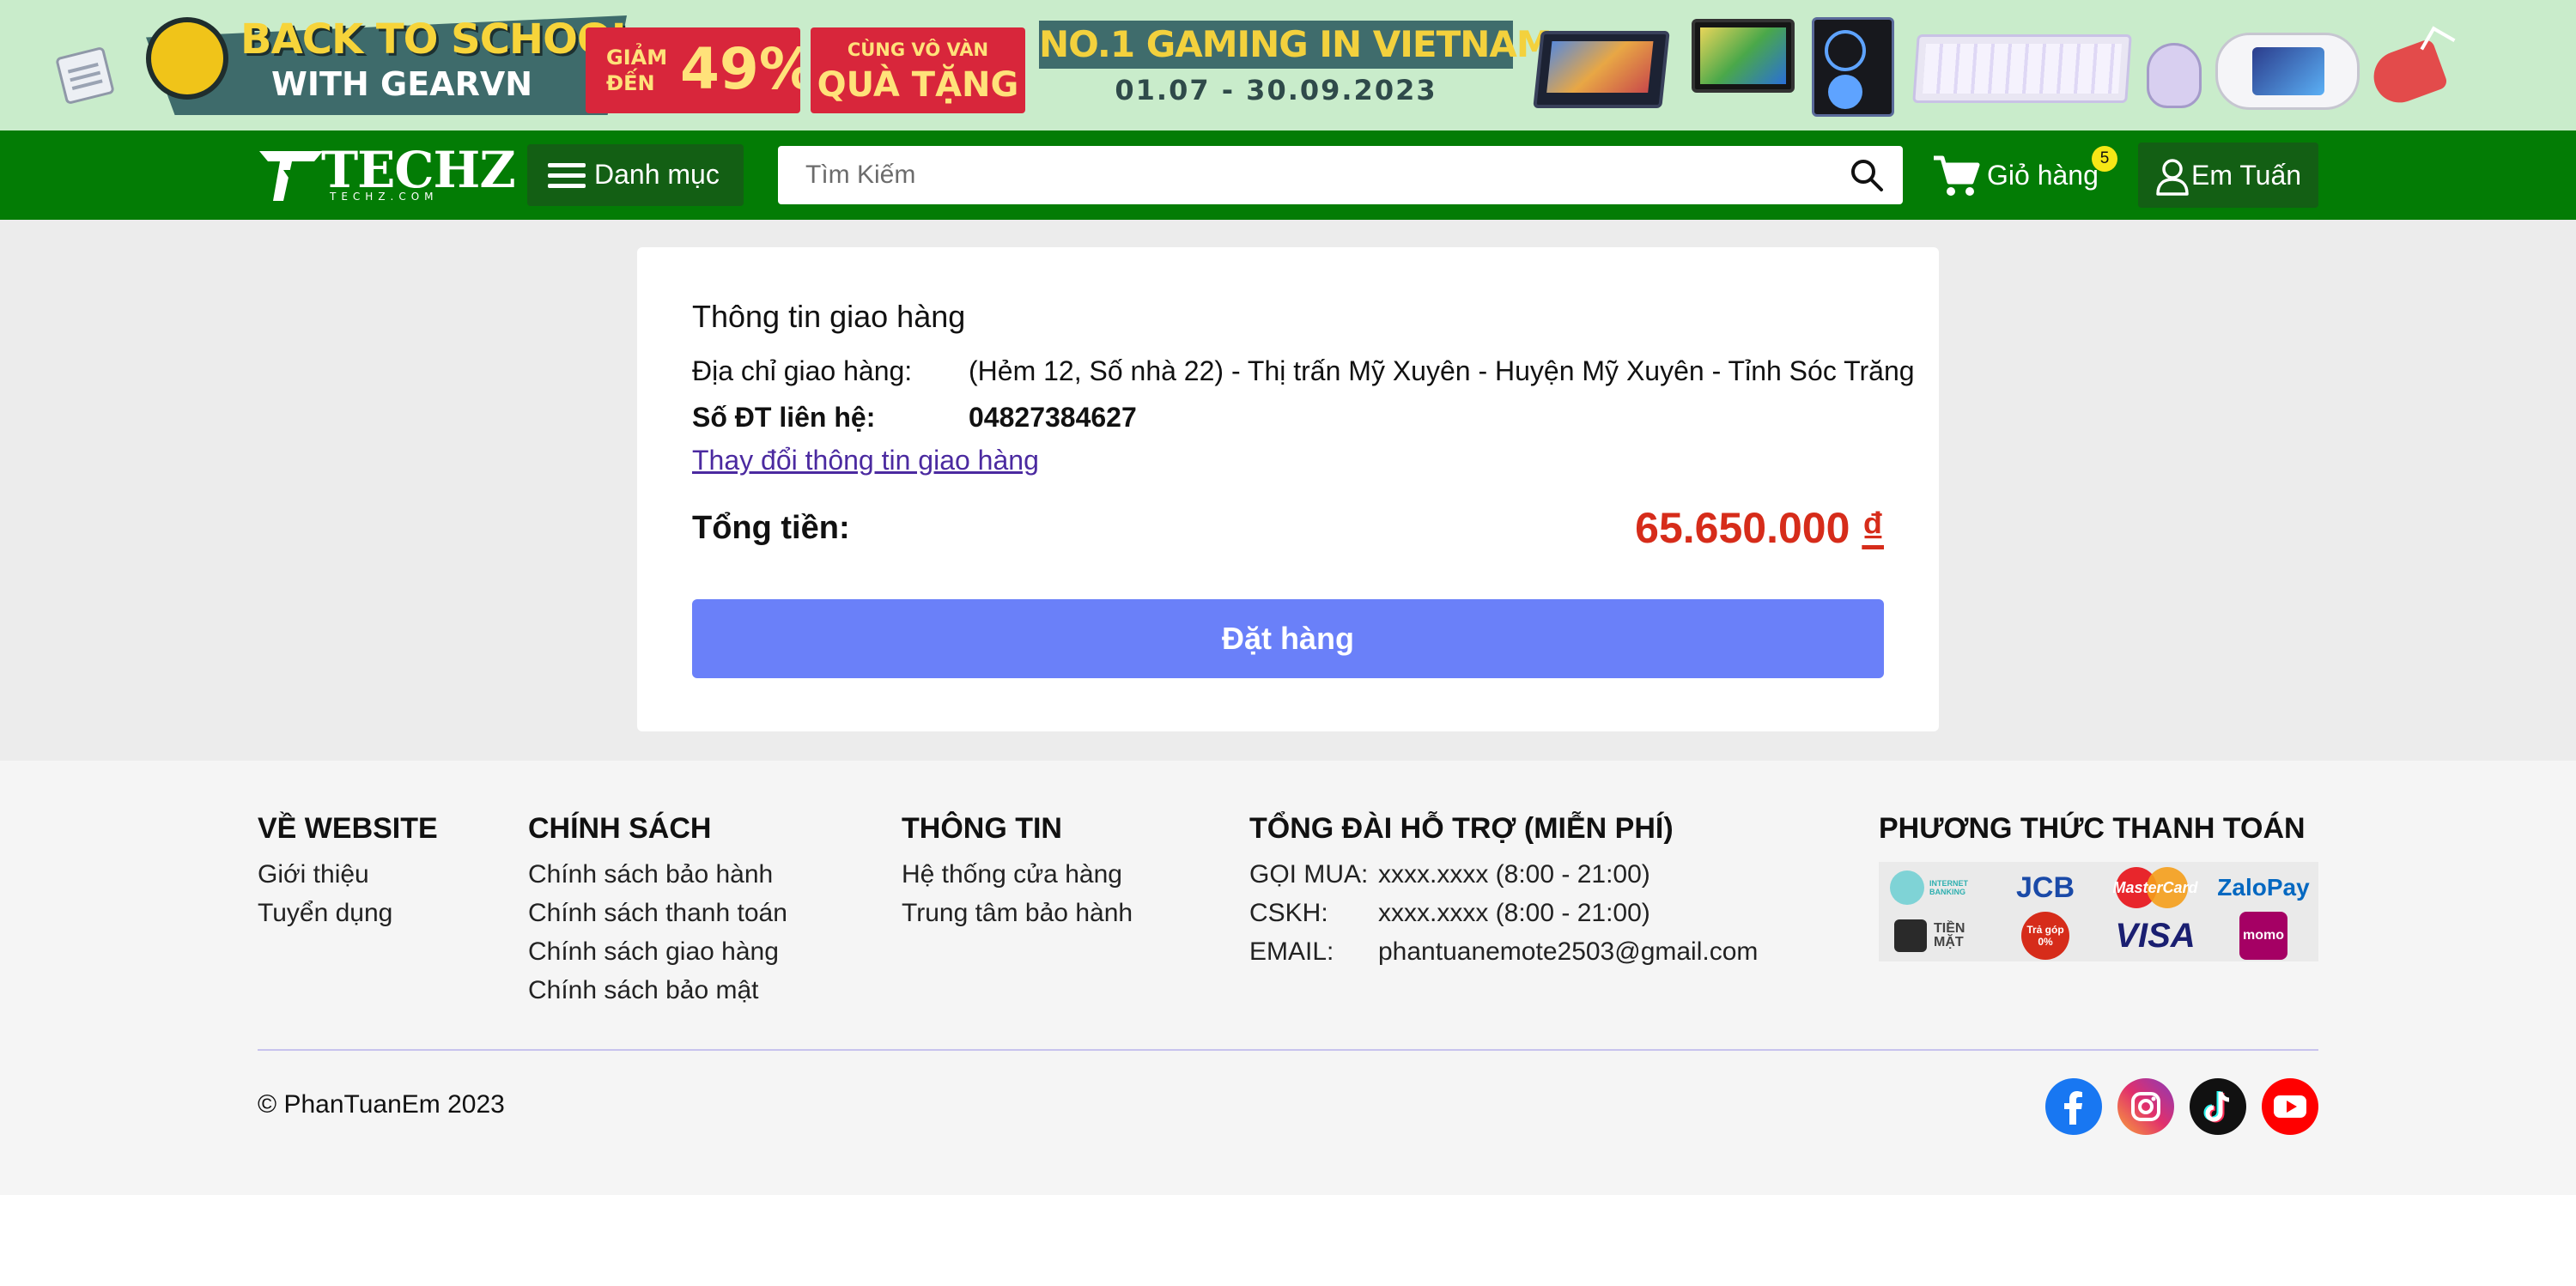 The image size is (2576, 1286). I want to click on cart-button: Giỏ hàng 5, so click(2025, 175).